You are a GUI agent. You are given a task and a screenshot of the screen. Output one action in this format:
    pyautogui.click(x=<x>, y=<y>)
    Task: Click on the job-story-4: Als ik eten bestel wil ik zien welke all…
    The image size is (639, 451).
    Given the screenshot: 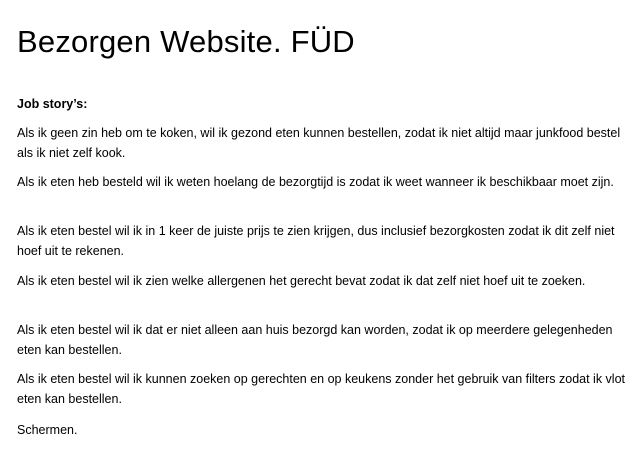 What is the action you would take?
    pyautogui.click(x=301, y=281)
    